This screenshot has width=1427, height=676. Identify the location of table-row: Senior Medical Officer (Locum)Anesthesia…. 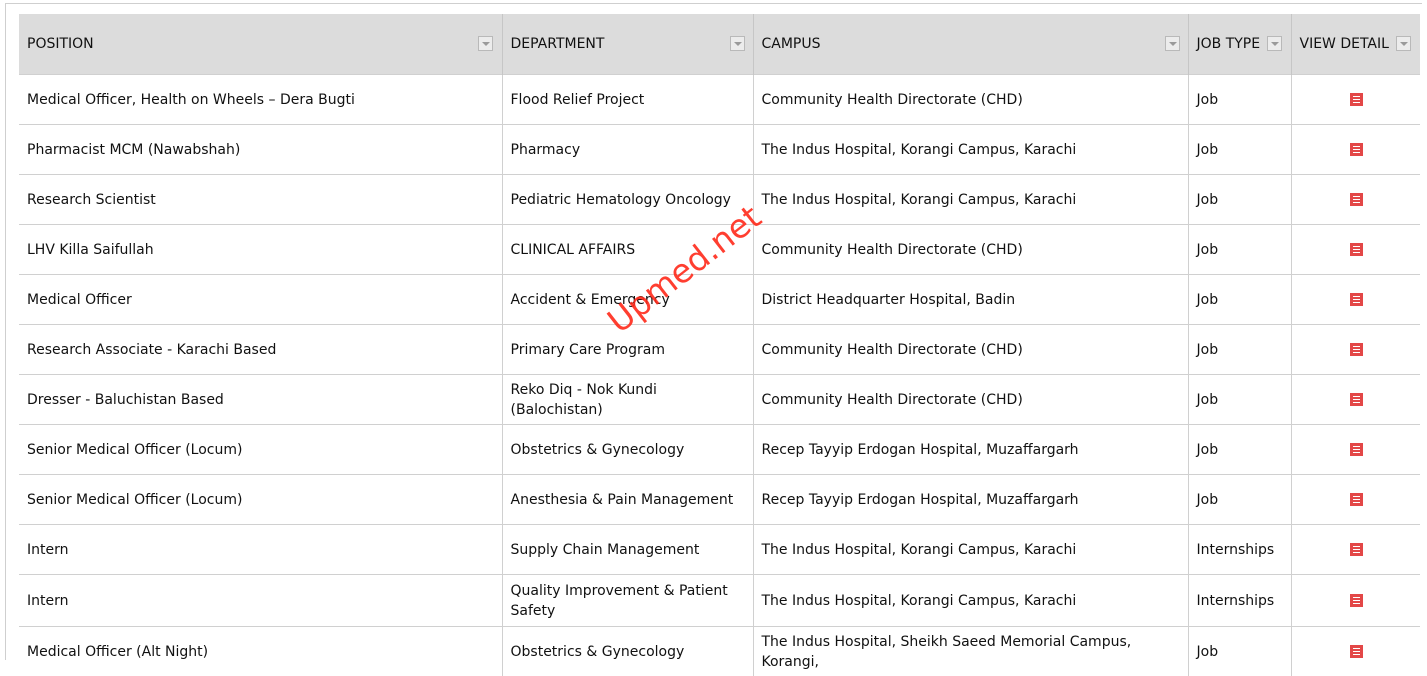
(719, 500).